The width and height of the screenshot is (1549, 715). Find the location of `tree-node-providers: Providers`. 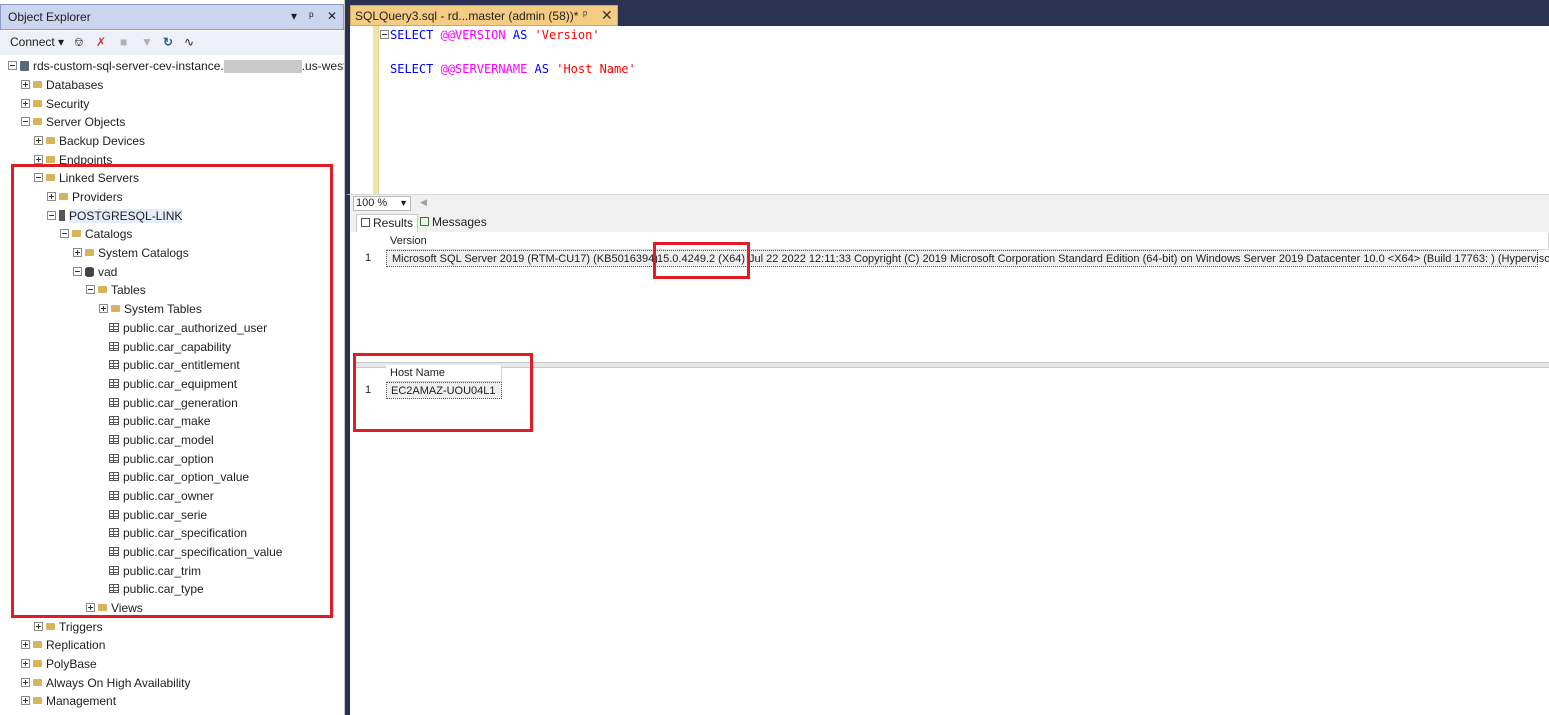

tree-node-providers: Providers is located at coordinates (85, 197).